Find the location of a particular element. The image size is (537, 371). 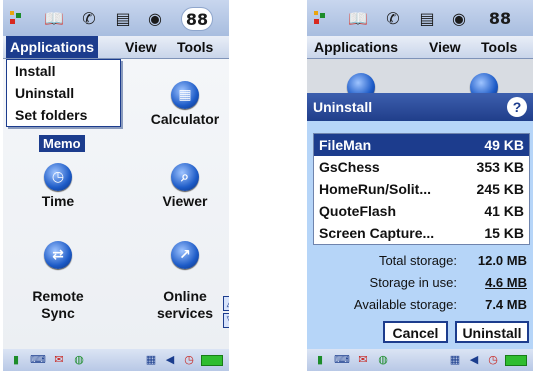

calculator-icon: ▦ is located at coordinates (185, 95).